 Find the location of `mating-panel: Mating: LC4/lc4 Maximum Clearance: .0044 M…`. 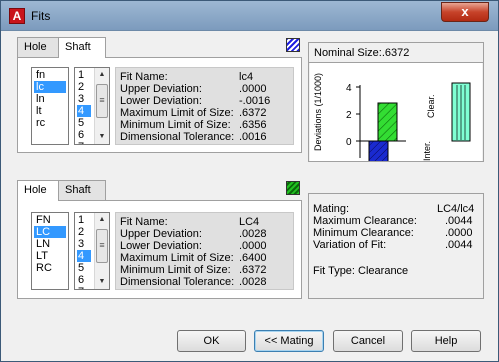

mating-panel: Mating: LC4/lc4 Maximum Clearance: .0044 M… is located at coordinates (396, 246).